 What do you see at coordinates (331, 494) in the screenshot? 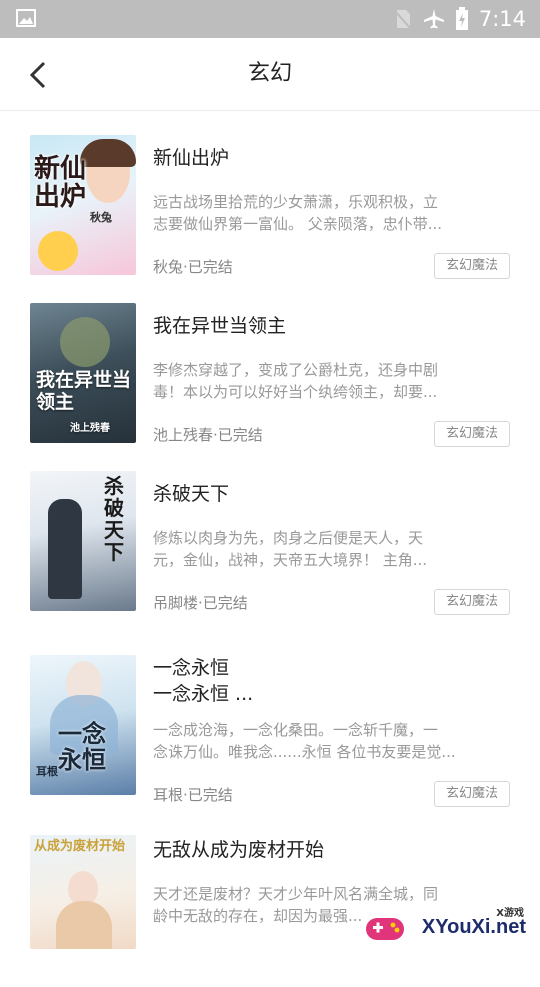
I see `book-title: 杀破天下` at bounding box center [331, 494].